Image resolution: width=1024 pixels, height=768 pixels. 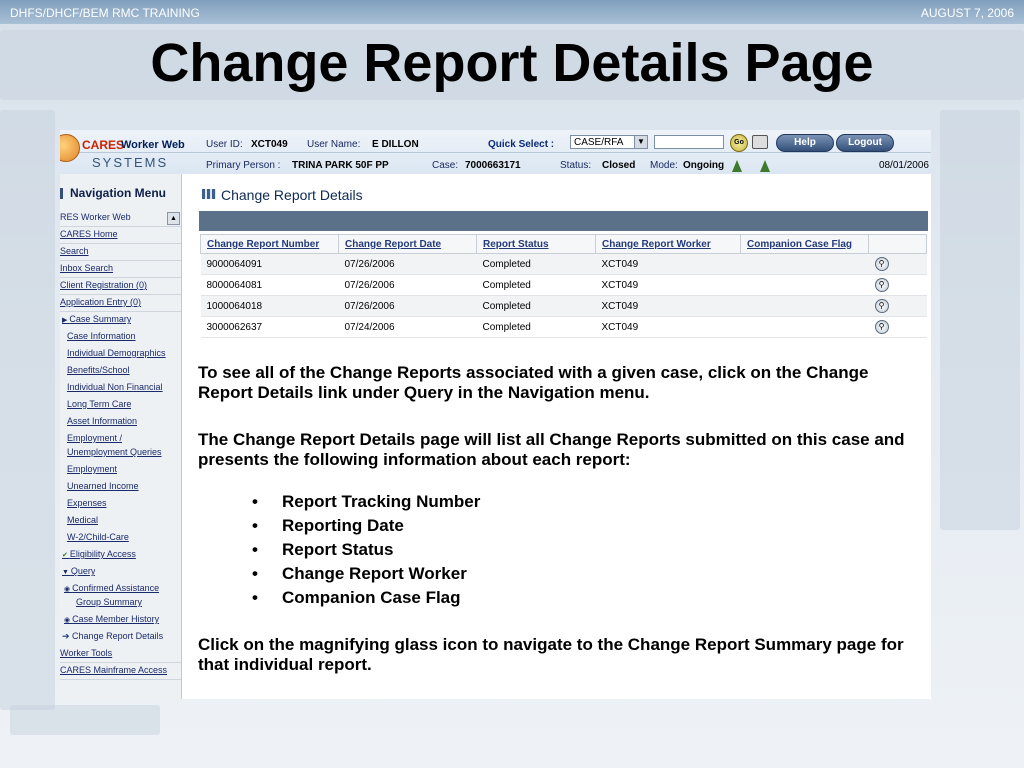 What do you see at coordinates (243, 165) in the screenshot?
I see `primary-person-label: Primary Person :` at bounding box center [243, 165].